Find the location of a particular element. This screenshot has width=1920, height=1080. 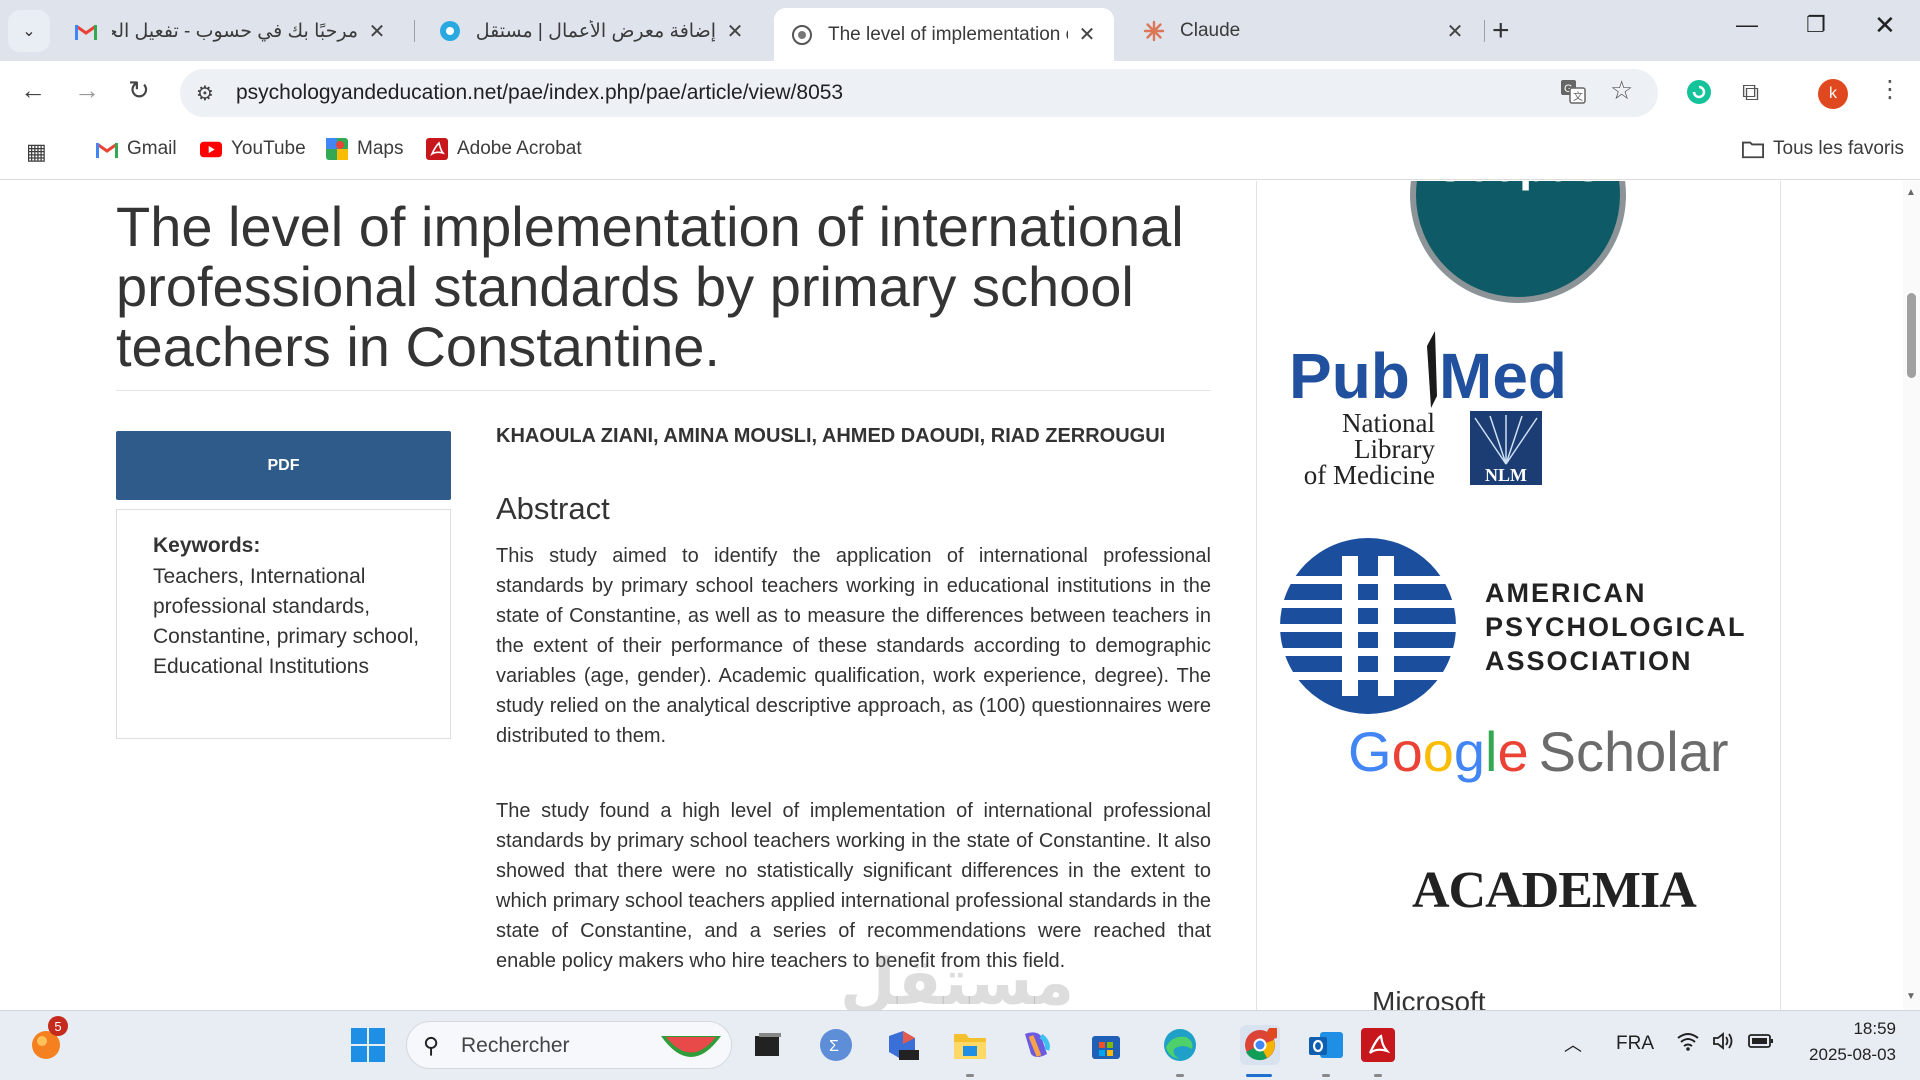

clock-time: 18:59 is located at coordinates (1846, 1029).